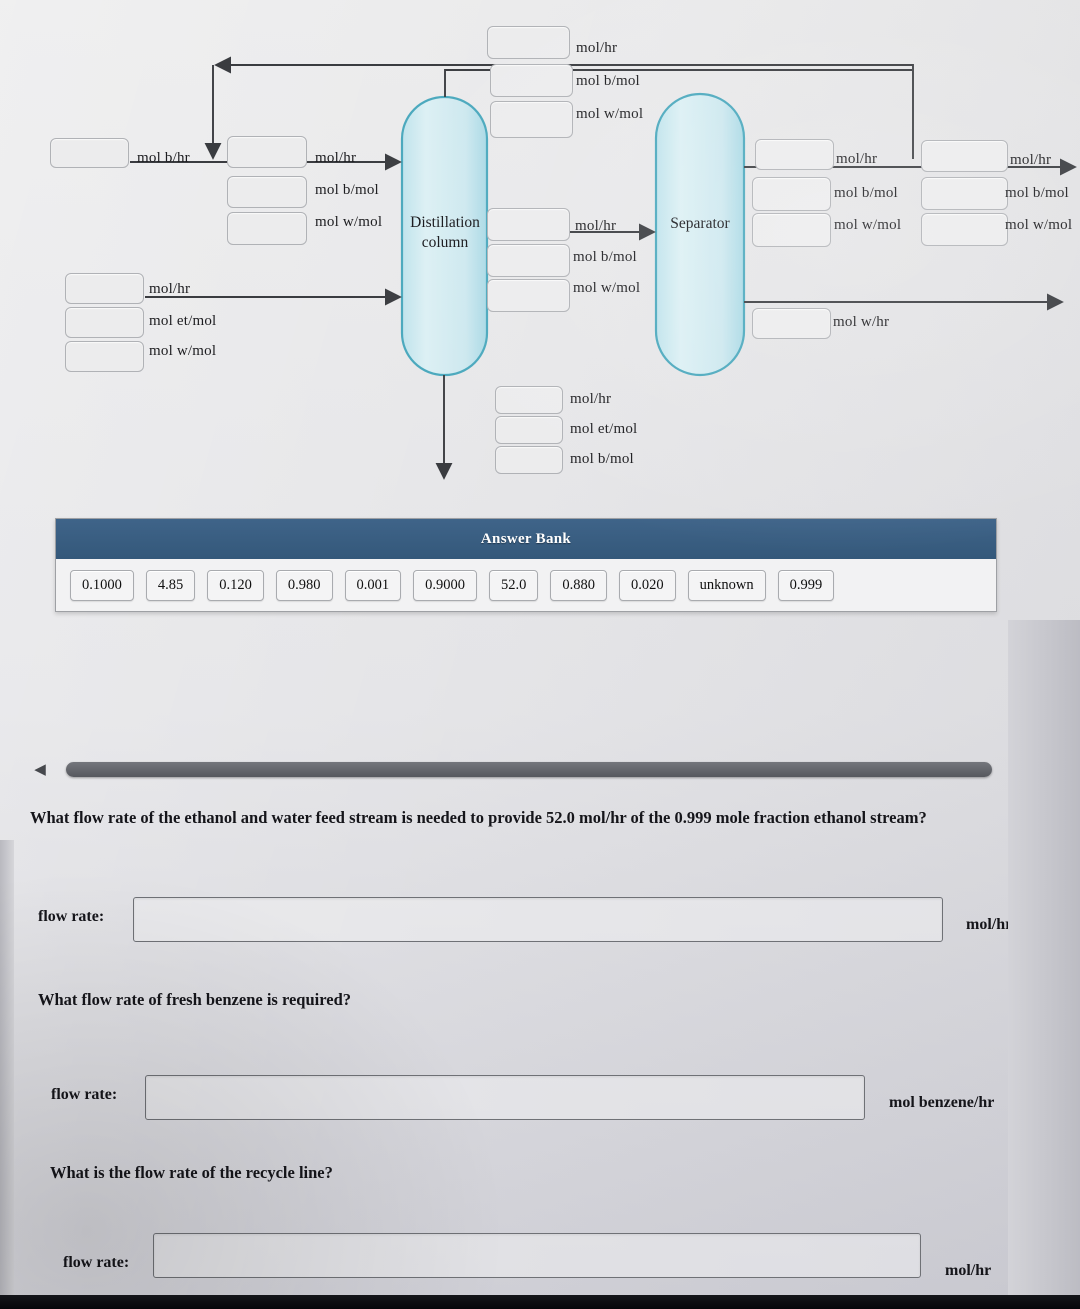 The width and height of the screenshot is (1080, 1309). What do you see at coordinates (529, 430) in the screenshot?
I see `input-column-bottom-xet` at bounding box center [529, 430].